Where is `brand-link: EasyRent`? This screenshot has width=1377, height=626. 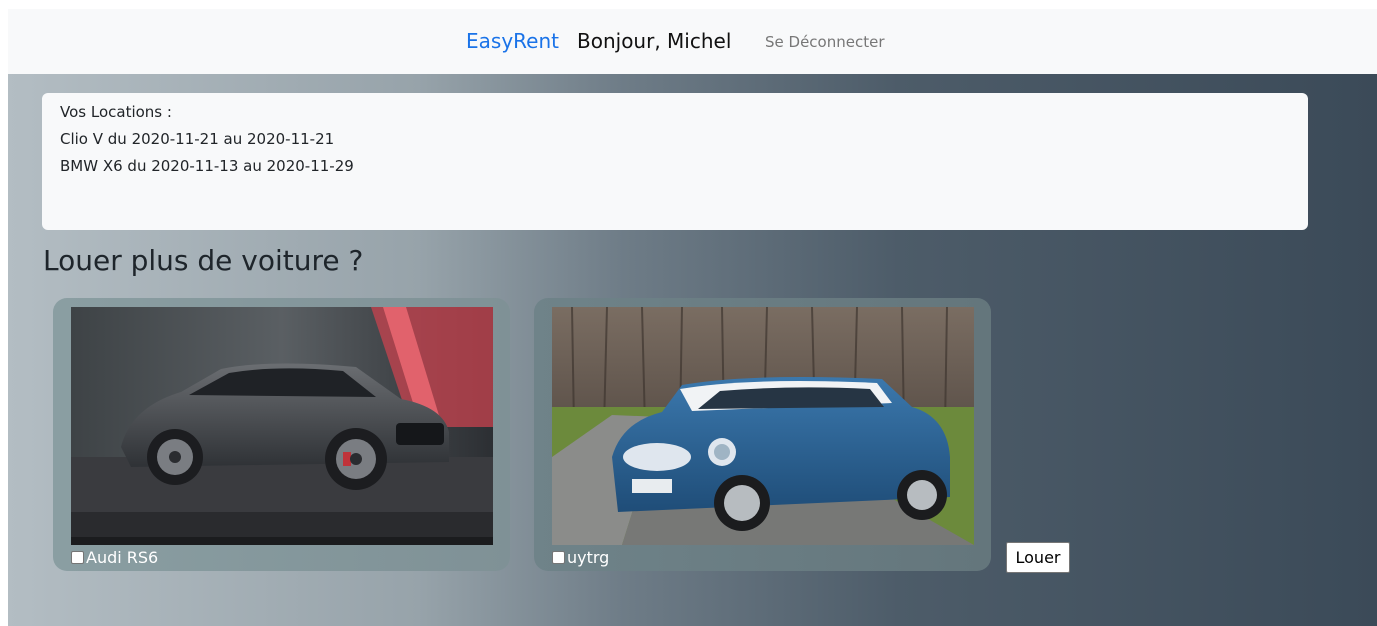
brand-link: EasyRent is located at coordinates (512, 41).